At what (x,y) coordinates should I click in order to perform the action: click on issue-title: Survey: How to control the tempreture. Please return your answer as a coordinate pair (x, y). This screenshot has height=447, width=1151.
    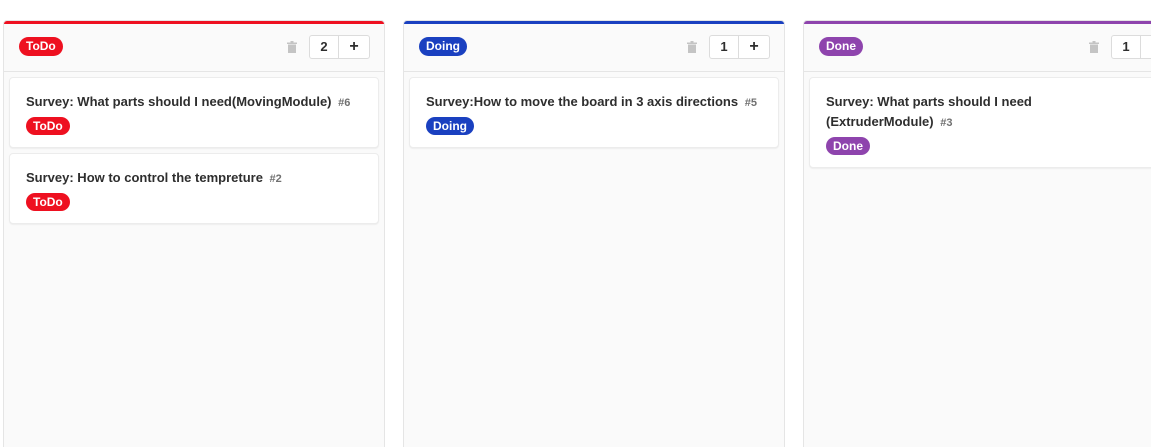
    Looking at the image, I should click on (144, 177).